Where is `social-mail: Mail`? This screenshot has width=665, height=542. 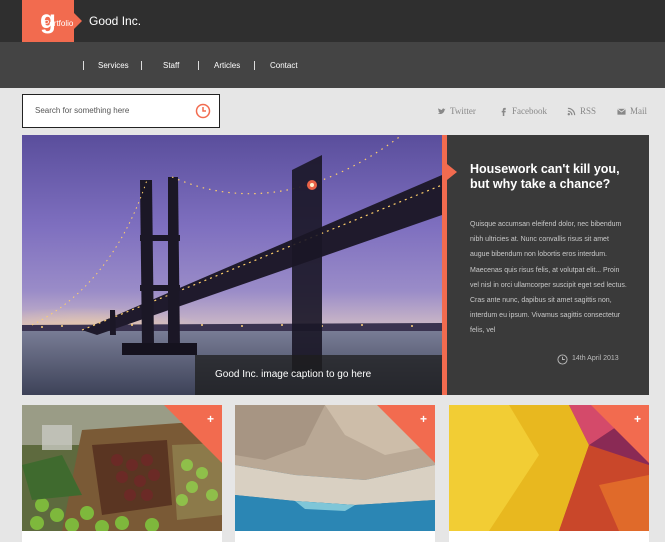
social-mail: Mail is located at coordinates (632, 111).